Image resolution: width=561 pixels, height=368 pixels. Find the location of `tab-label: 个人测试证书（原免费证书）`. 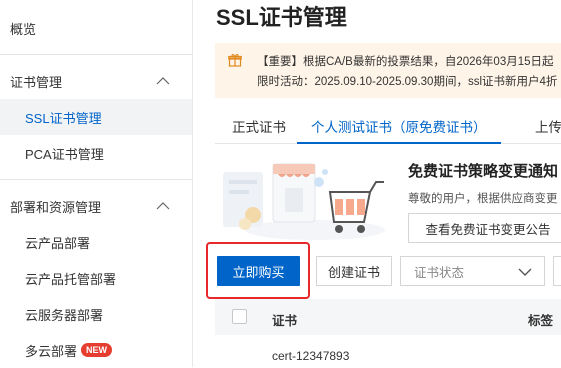

tab-label: 个人测试证书（原免费证书） is located at coordinates (399, 127).